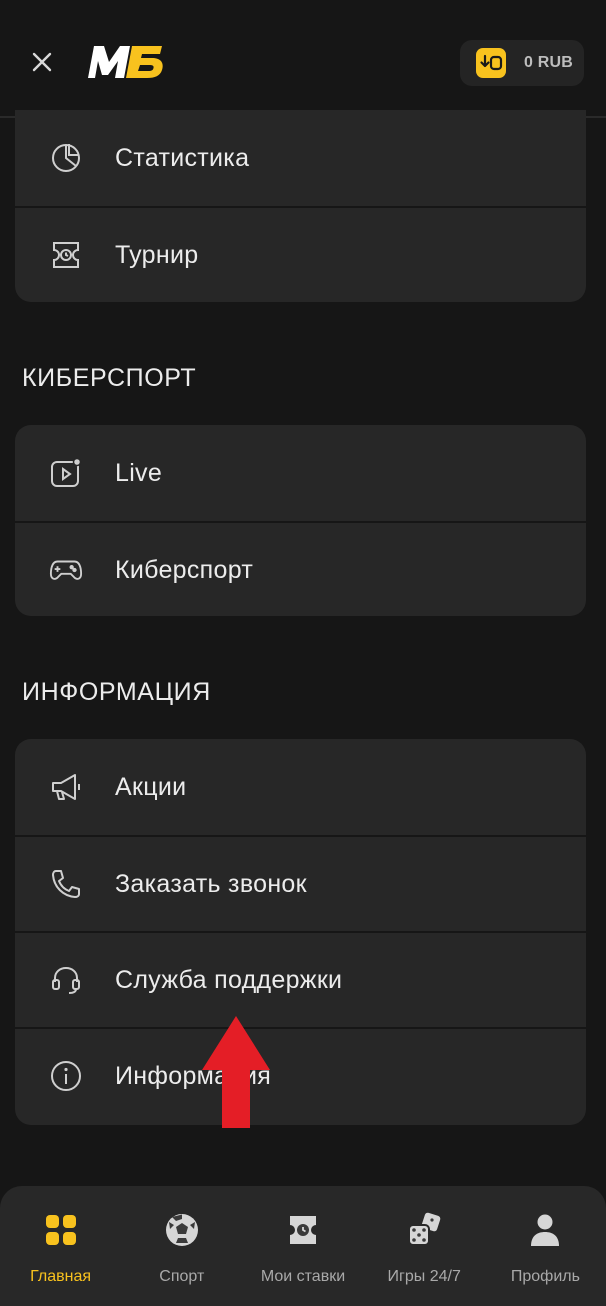 This screenshot has width=606, height=1306. What do you see at coordinates (157, 254) in the screenshot?
I see `menu-item-label: Турнир` at bounding box center [157, 254].